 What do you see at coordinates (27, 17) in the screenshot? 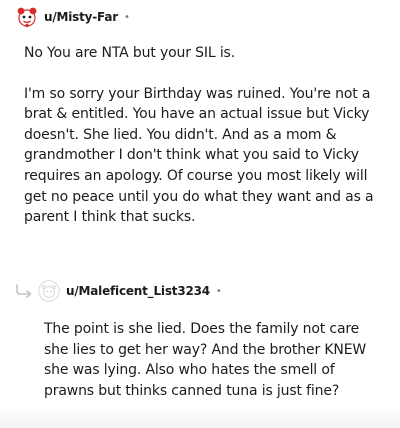
I see `snoo-avatar-icon` at bounding box center [27, 17].